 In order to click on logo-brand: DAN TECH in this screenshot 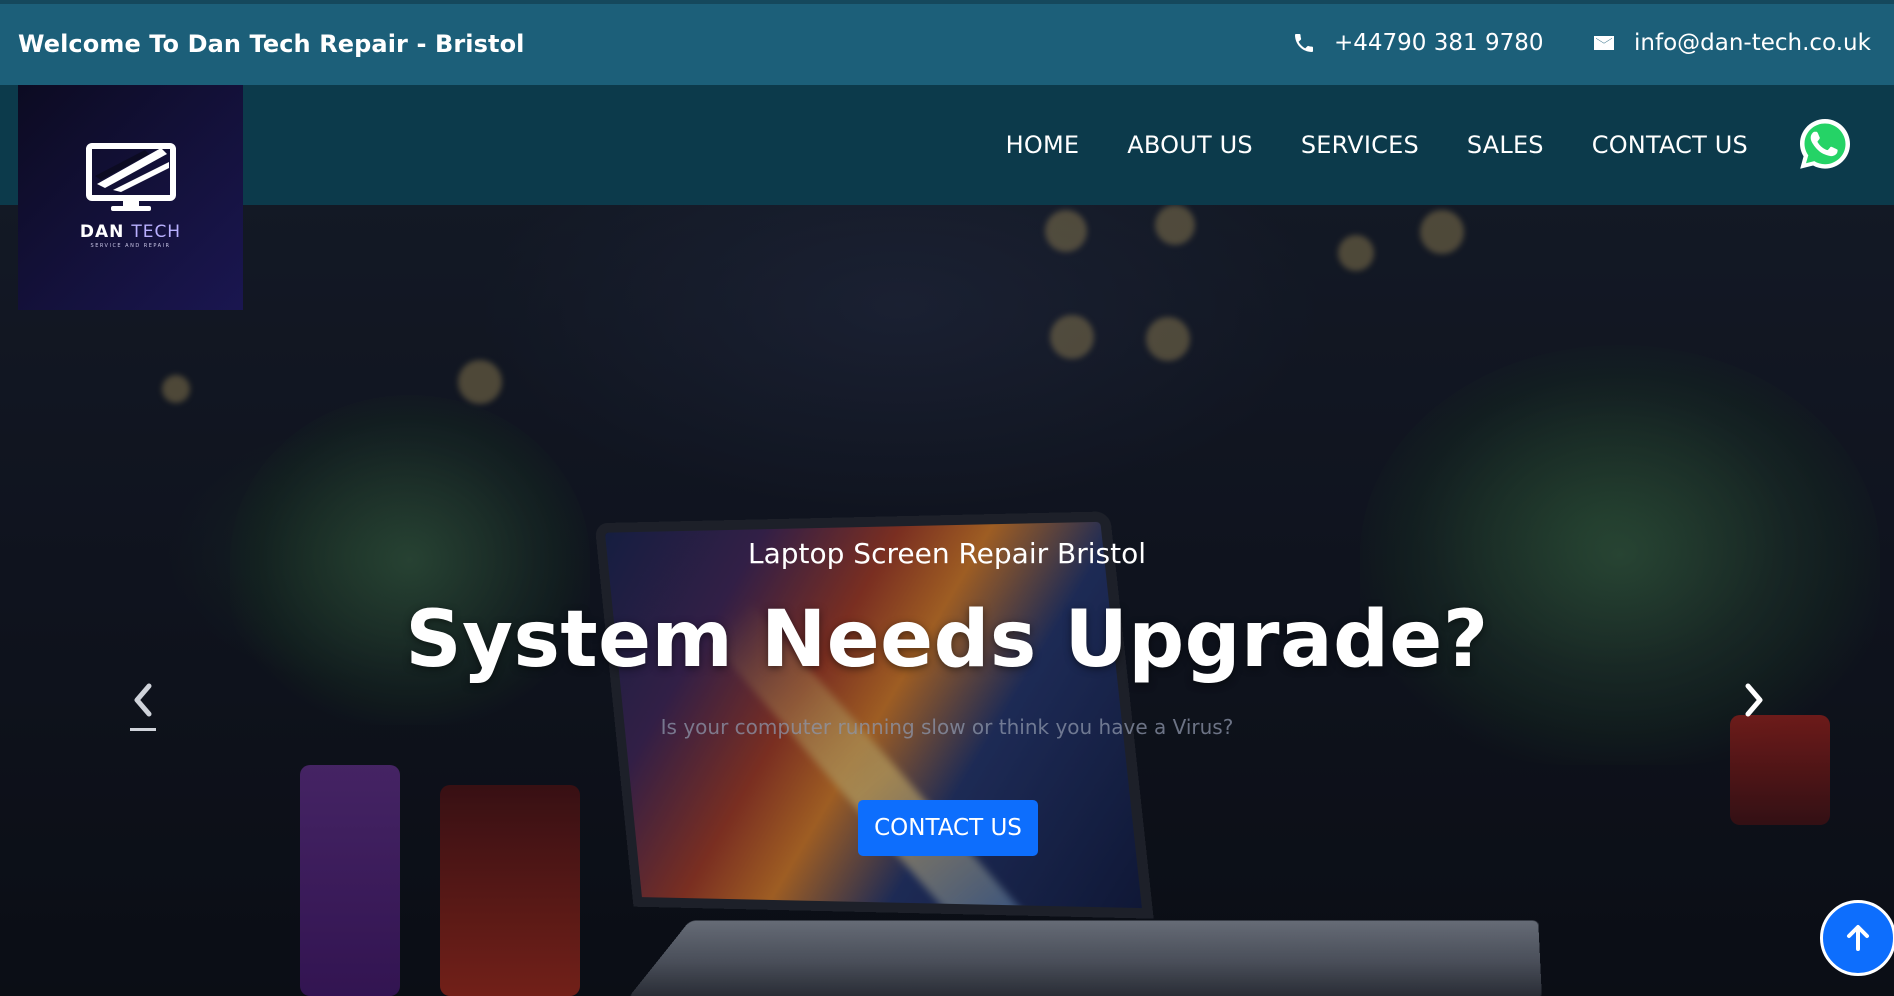, I will do `click(130, 232)`.